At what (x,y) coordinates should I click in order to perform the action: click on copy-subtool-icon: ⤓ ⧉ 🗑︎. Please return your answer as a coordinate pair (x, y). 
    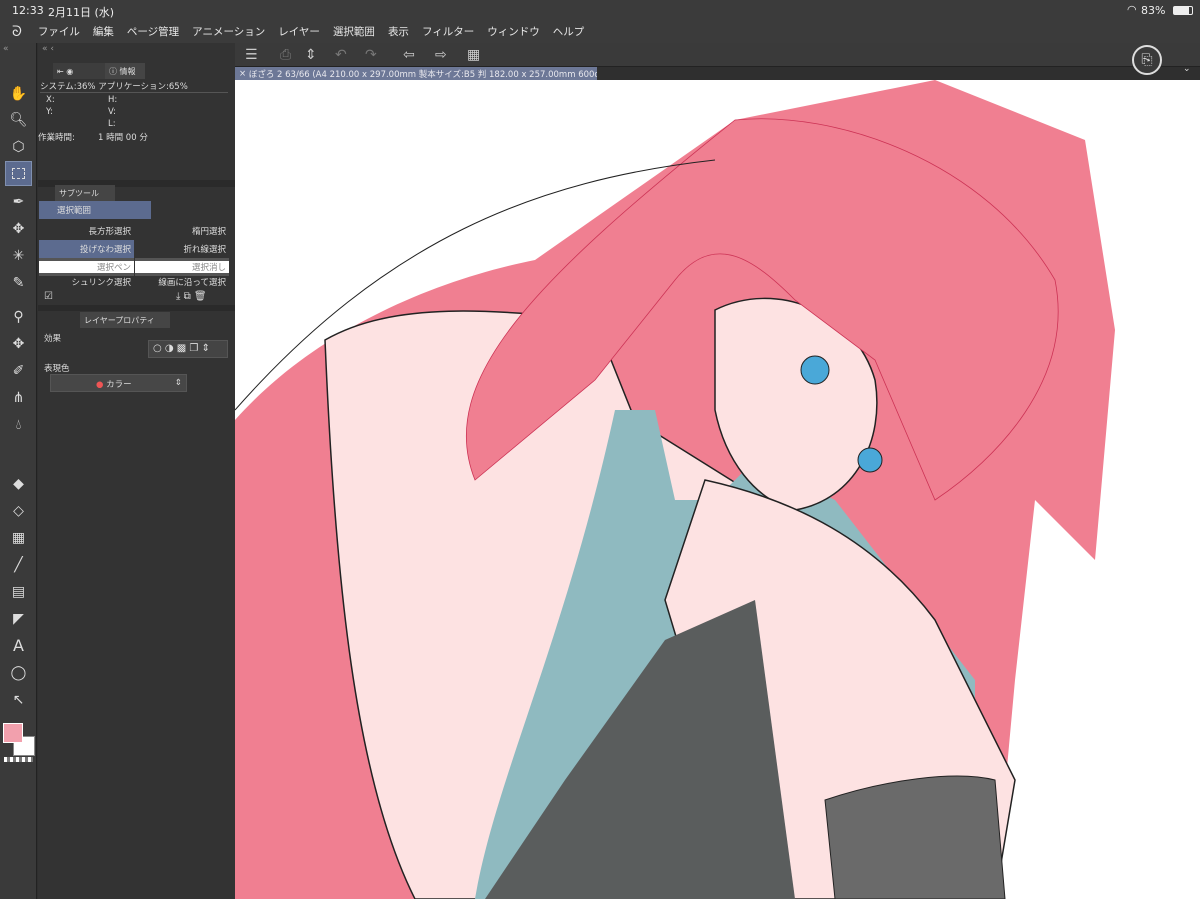
    Looking at the image, I should click on (191, 296).